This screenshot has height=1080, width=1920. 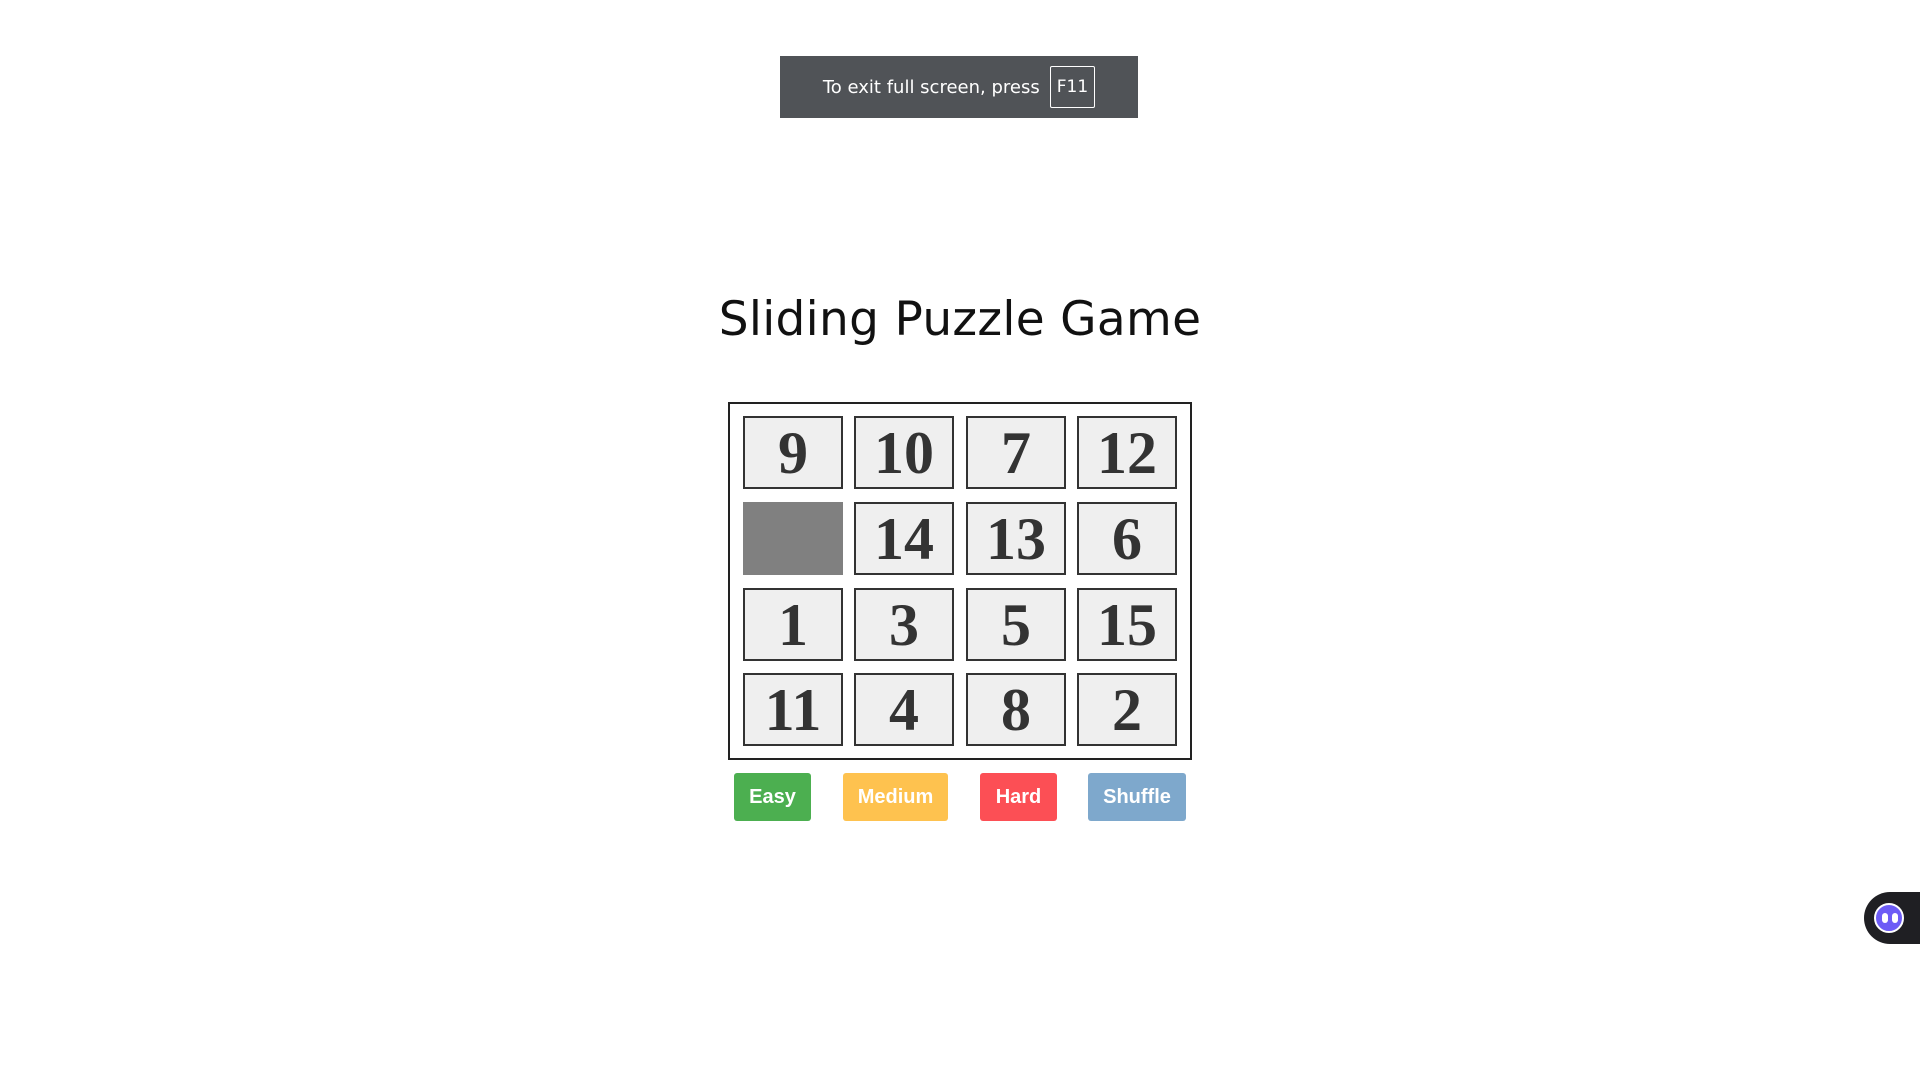 What do you see at coordinates (1018, 797) in the screenshot?
I see `hard-button: Hard` at bounding box center [1018, 797].